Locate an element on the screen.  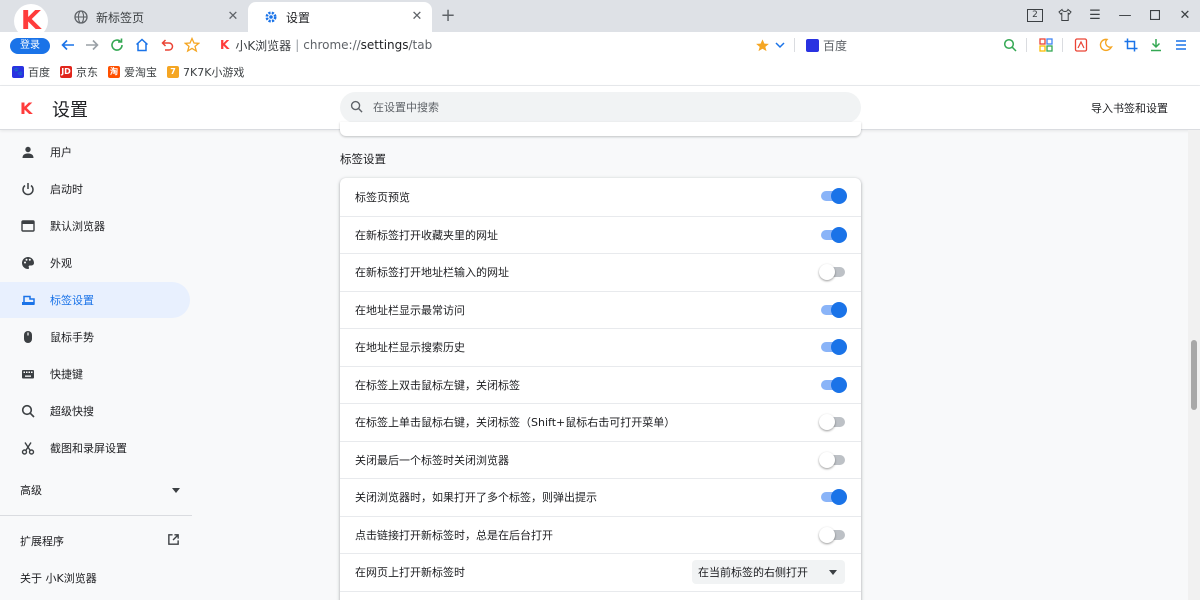
sidebar-item-label: 快捷键 is located at coordinates (66, 374).